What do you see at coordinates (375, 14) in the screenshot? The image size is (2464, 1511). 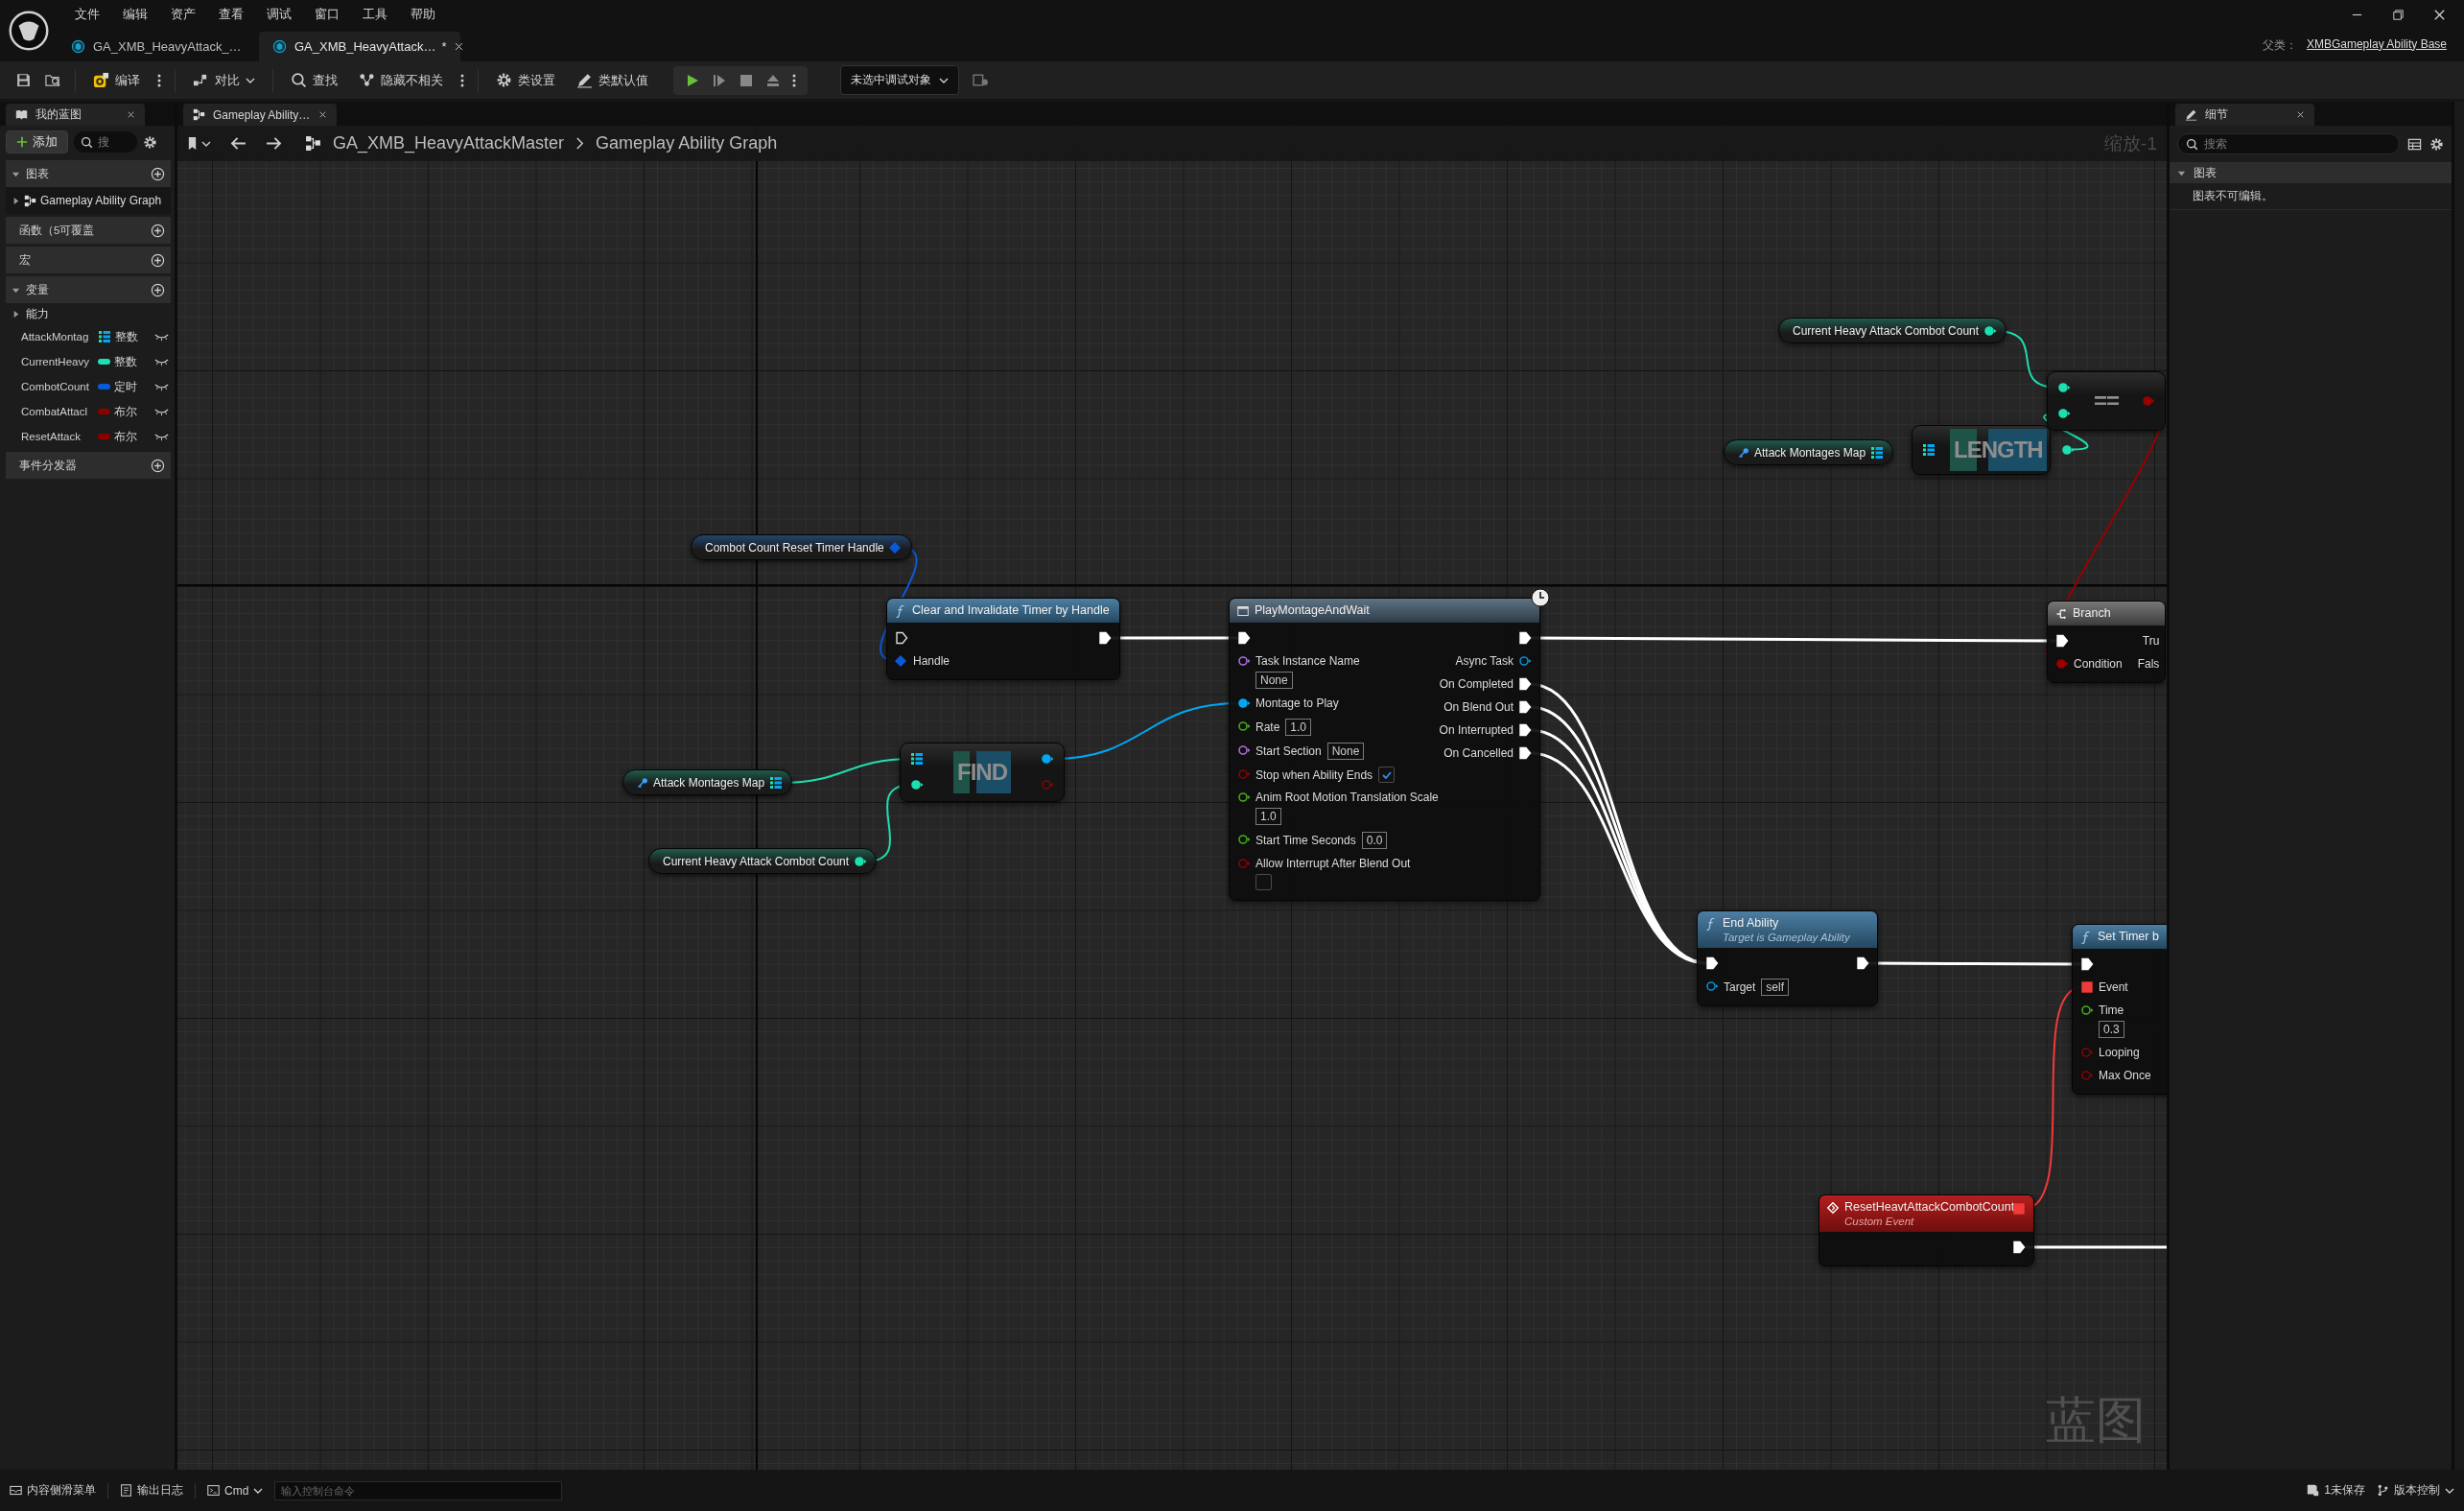 I see `menu-item: 工具` at bounding box center [375, 14].